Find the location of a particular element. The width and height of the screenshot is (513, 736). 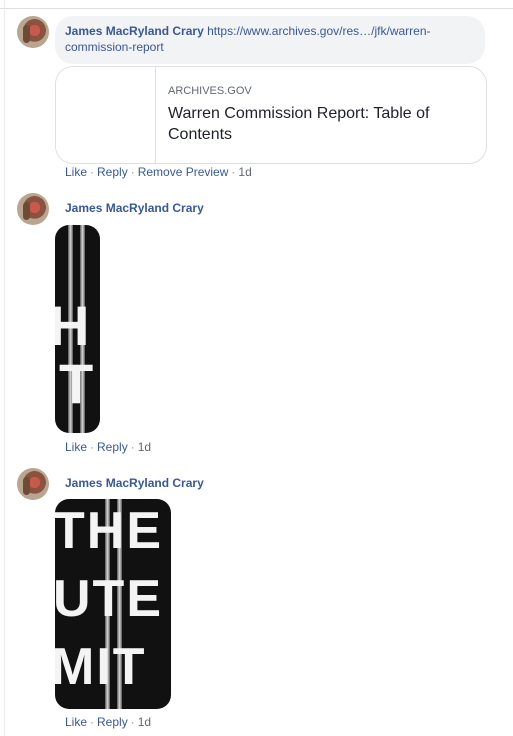

top-divider is located at coordinates (256, 4).